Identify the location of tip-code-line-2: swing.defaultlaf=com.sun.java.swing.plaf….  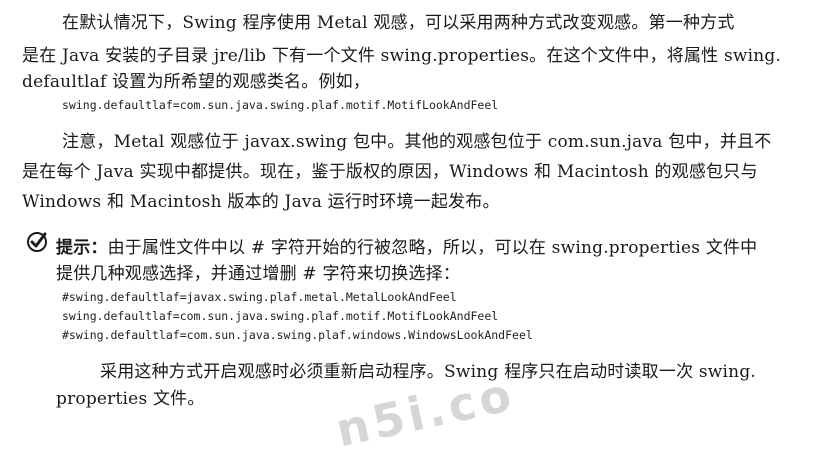
(280, 316).